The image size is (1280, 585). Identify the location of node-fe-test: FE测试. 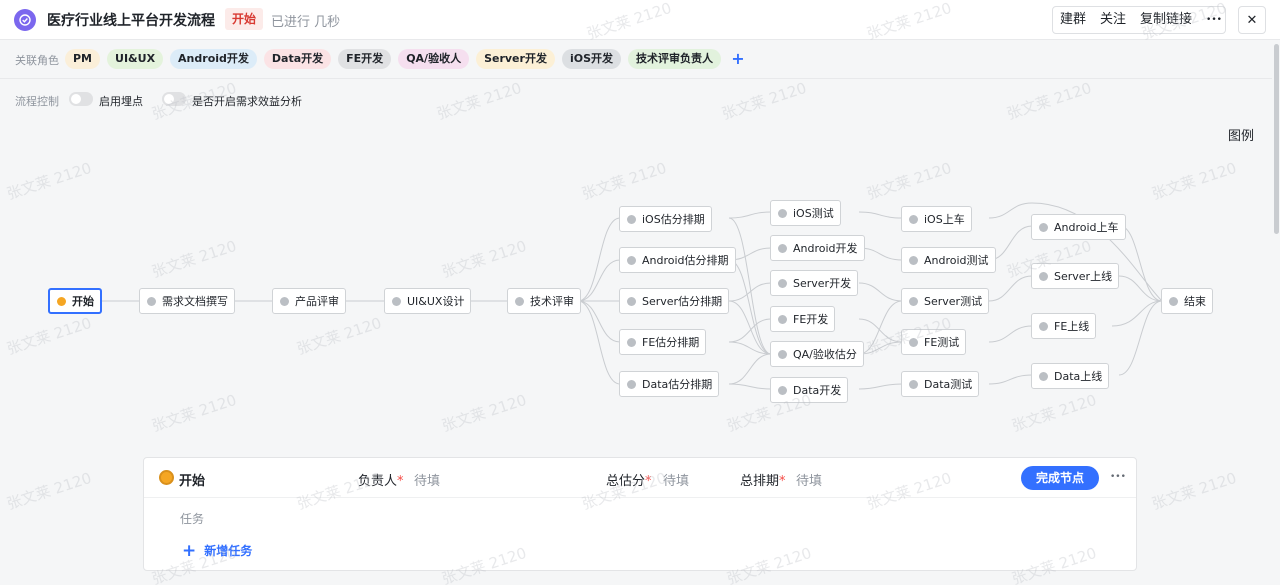
(934, 342).